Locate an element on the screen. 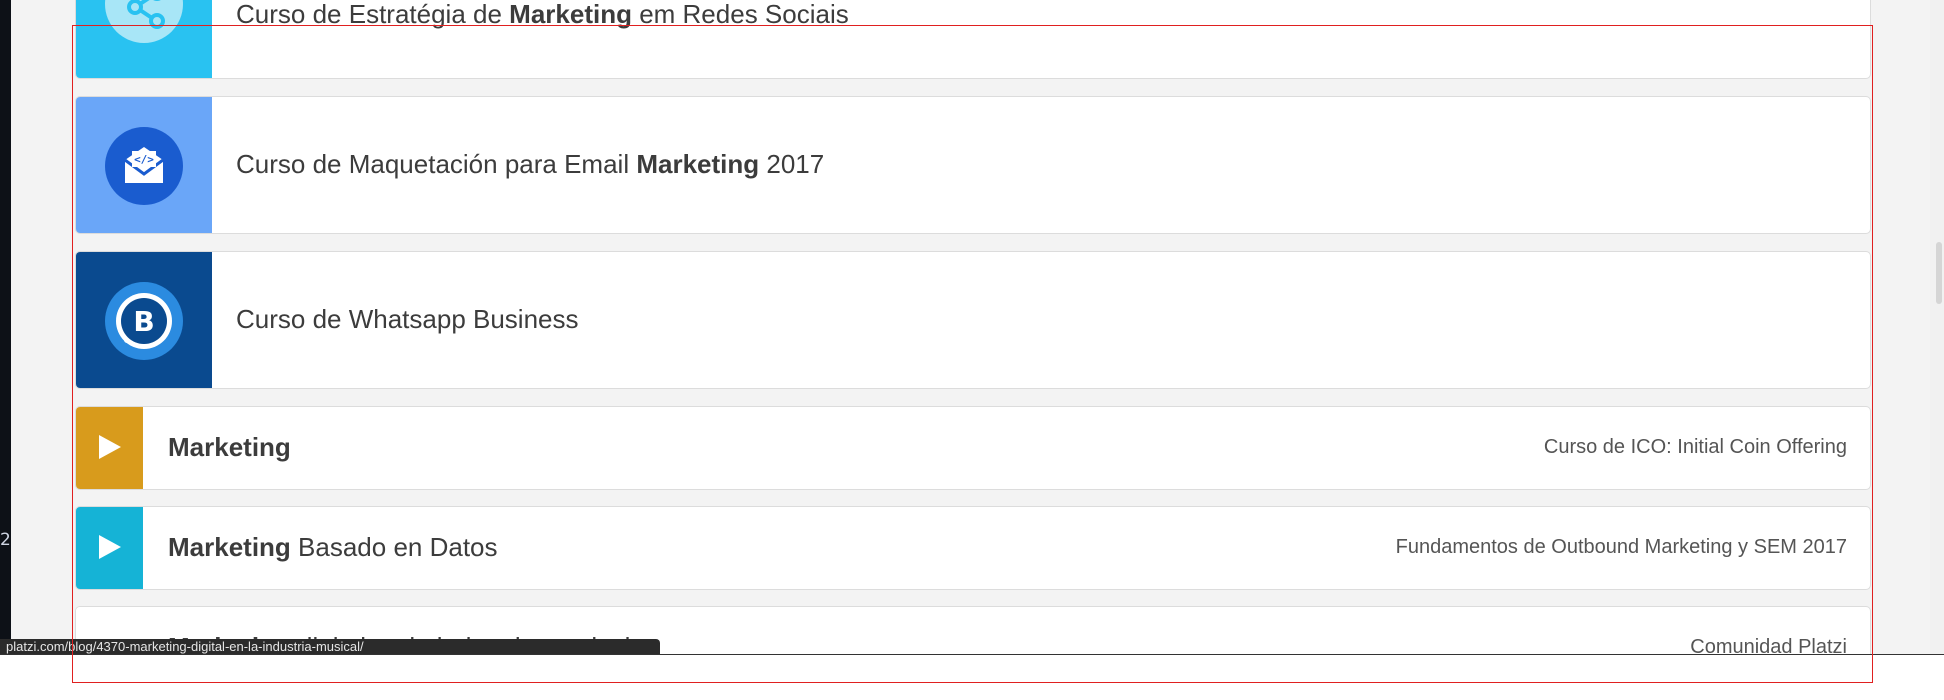 Image resolution: width=1944 pixels, height=700 pixels. svg-text: B is located at coordinates (143, 321).